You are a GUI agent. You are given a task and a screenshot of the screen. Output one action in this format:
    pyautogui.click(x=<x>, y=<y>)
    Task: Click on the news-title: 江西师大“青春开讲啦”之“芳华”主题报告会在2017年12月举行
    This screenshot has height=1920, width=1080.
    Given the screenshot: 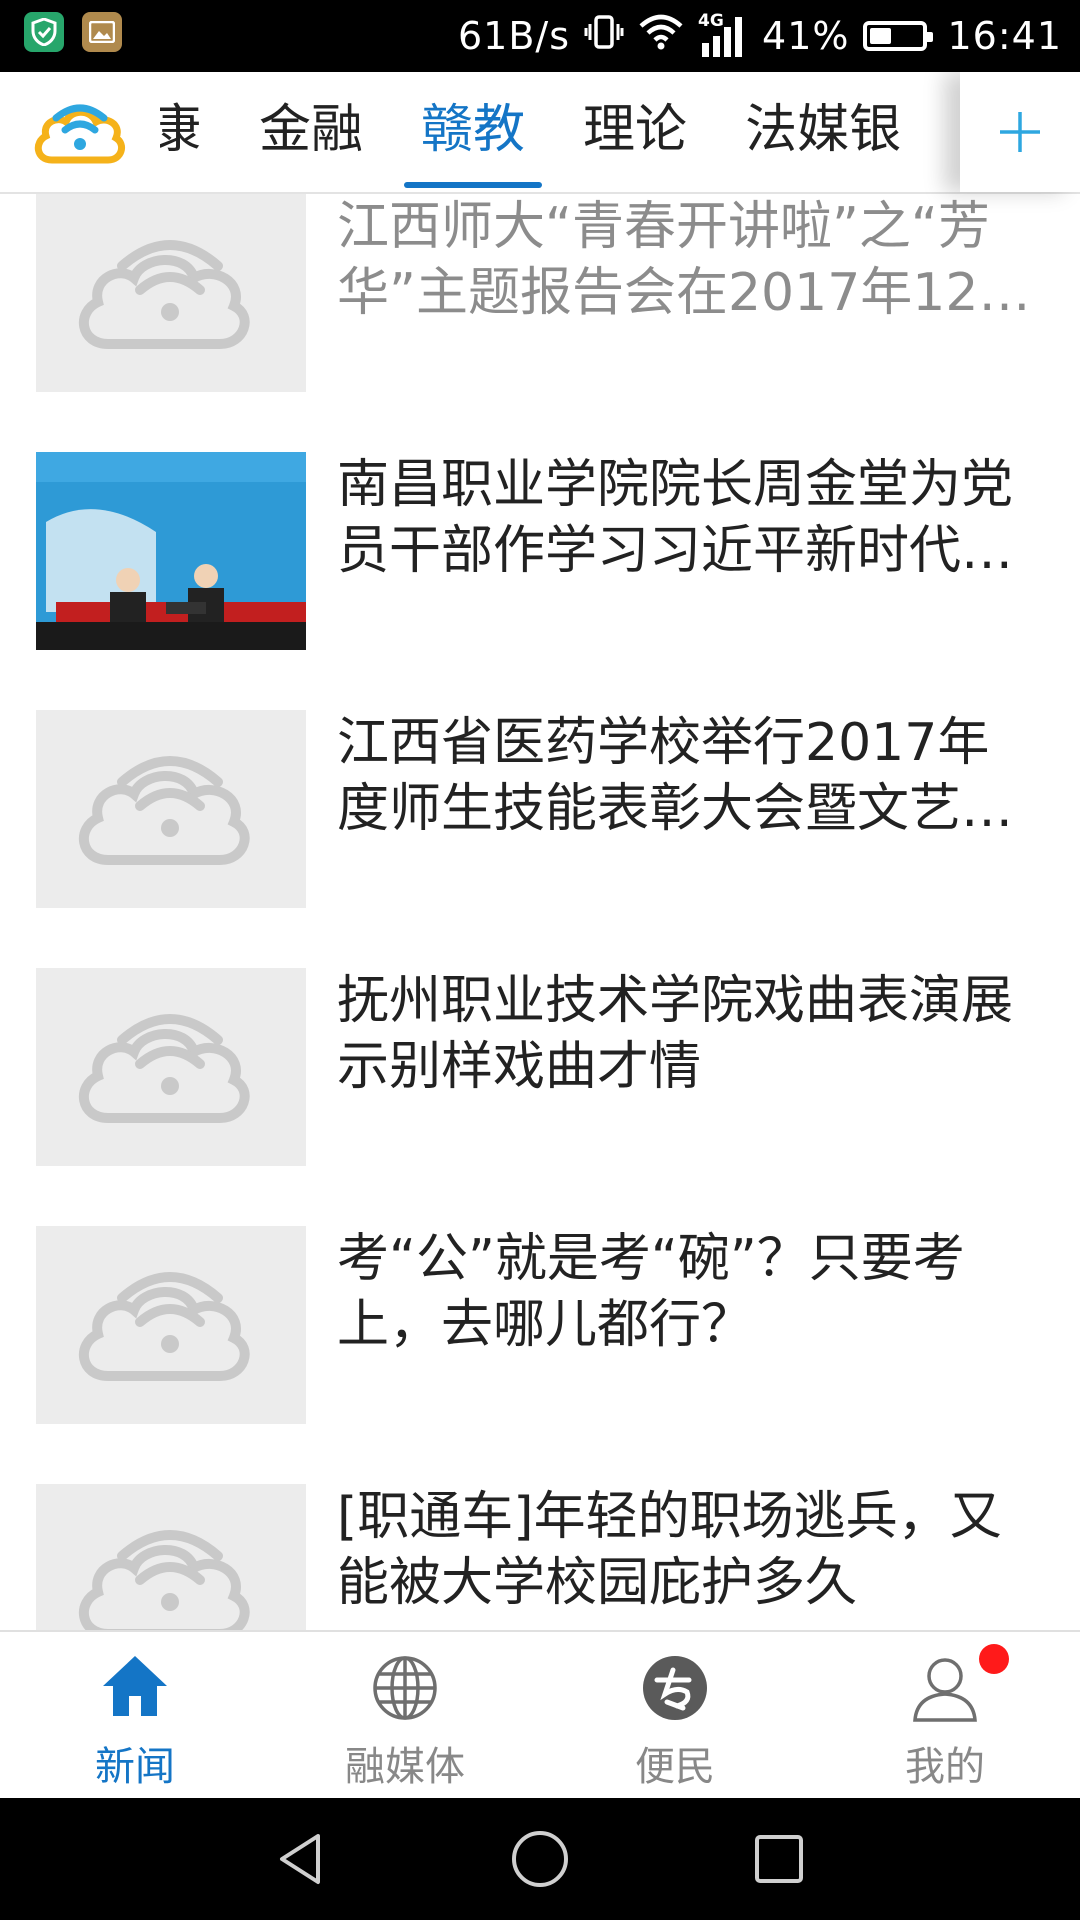 What is the action you would take?
    pyautogui.click(x=684, y=260)
    